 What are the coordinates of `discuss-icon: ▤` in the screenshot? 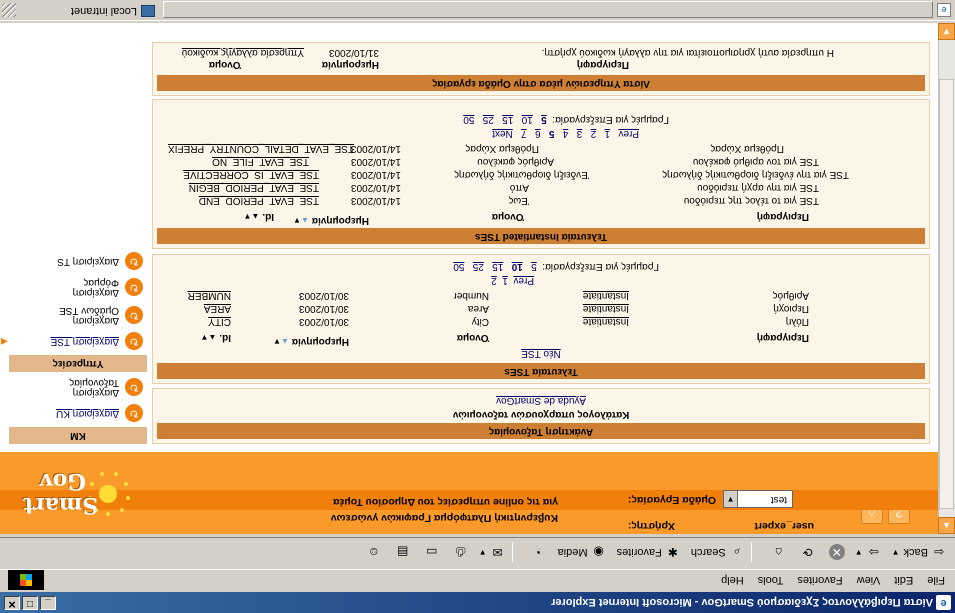 It's located at (403, 552).